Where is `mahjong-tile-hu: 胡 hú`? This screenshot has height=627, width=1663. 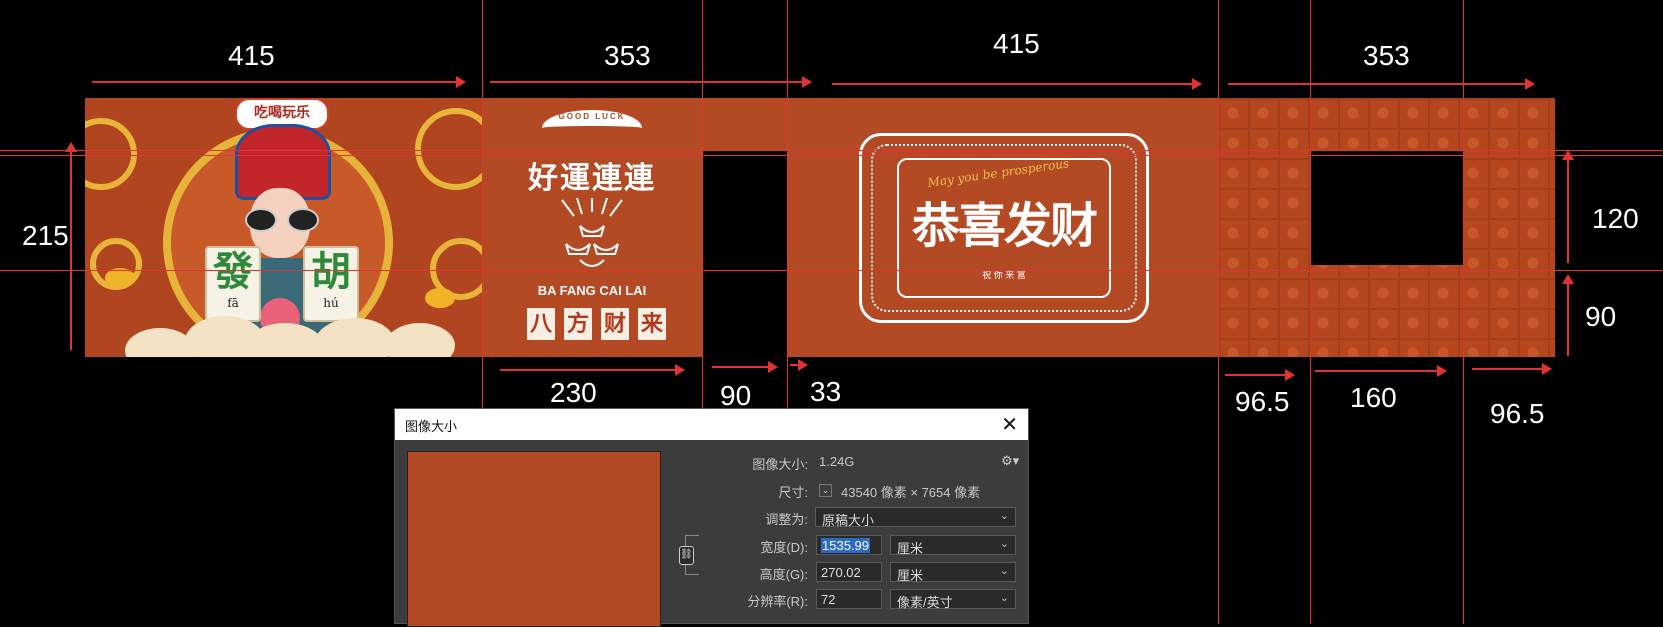 mahjong-tile-hu: 胡 hú is located at coordinates (331, 284).